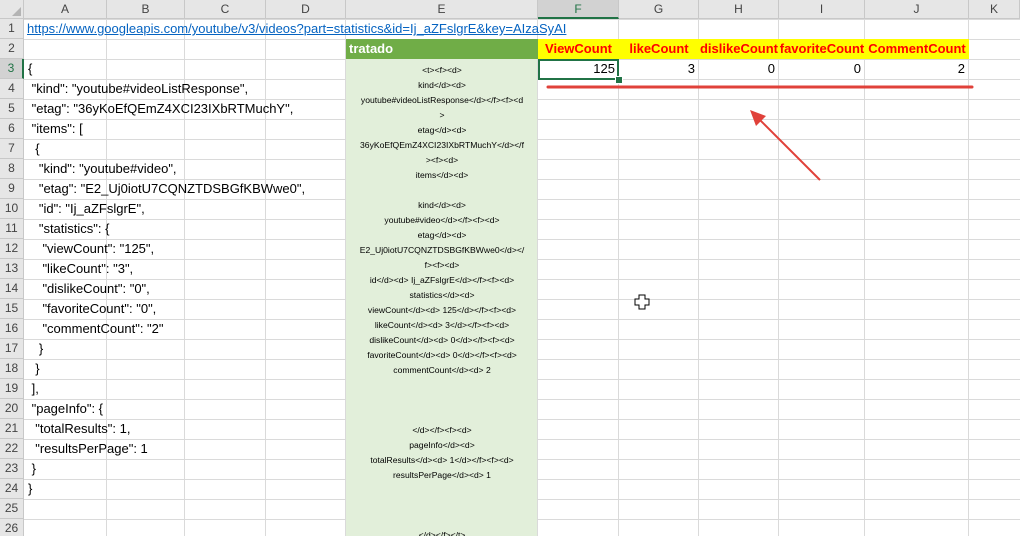 The width and height of the screenshot is (1020, 536). Describe the element at coordinates (788, 148) in the screenshot. I see `arrow-annotation` at that location.